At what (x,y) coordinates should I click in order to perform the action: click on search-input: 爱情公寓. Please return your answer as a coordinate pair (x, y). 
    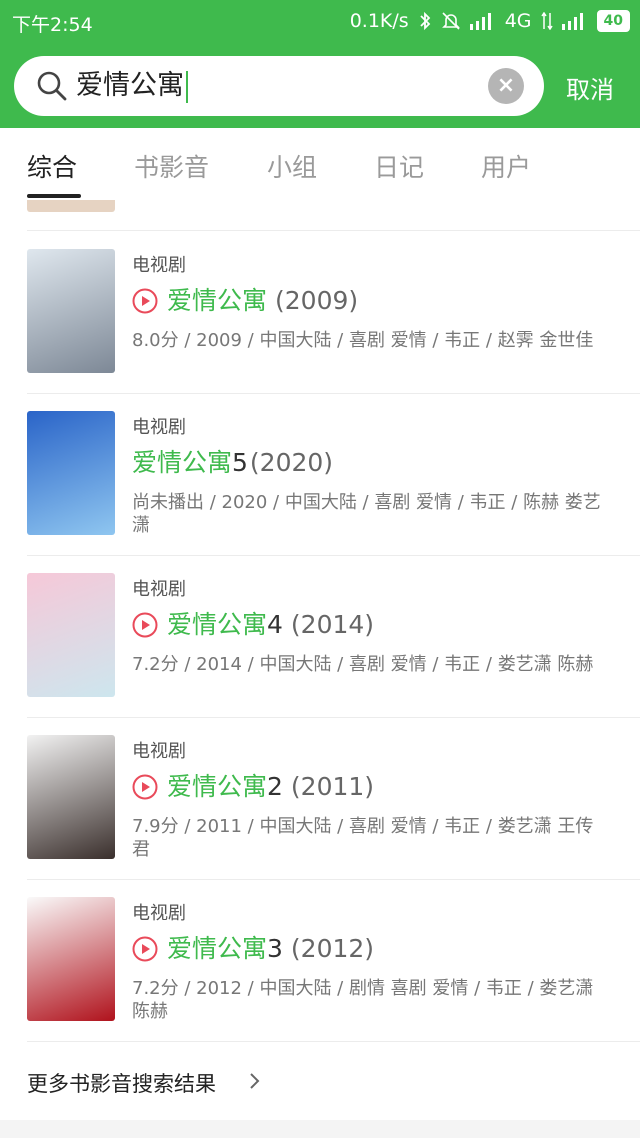
    Looking at the image, I should click on (132, 86).